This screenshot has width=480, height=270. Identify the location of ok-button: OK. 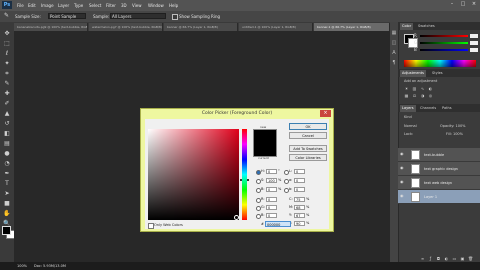
(308, 126).